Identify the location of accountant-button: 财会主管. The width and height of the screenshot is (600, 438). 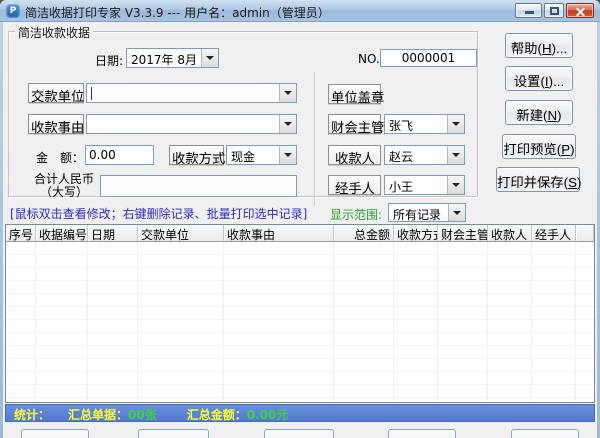
(356, 124).